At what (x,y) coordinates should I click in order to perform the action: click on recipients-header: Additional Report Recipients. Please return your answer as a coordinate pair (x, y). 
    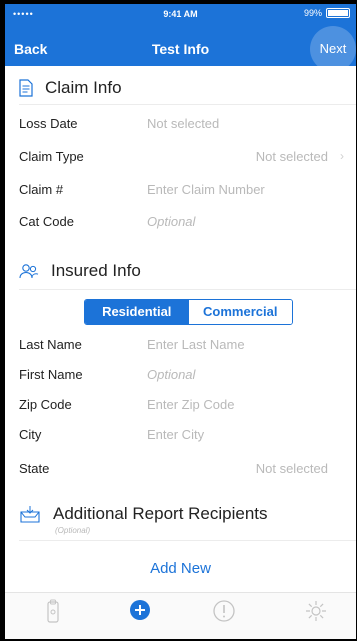
    Looking at the image, I should click on (143, 514).